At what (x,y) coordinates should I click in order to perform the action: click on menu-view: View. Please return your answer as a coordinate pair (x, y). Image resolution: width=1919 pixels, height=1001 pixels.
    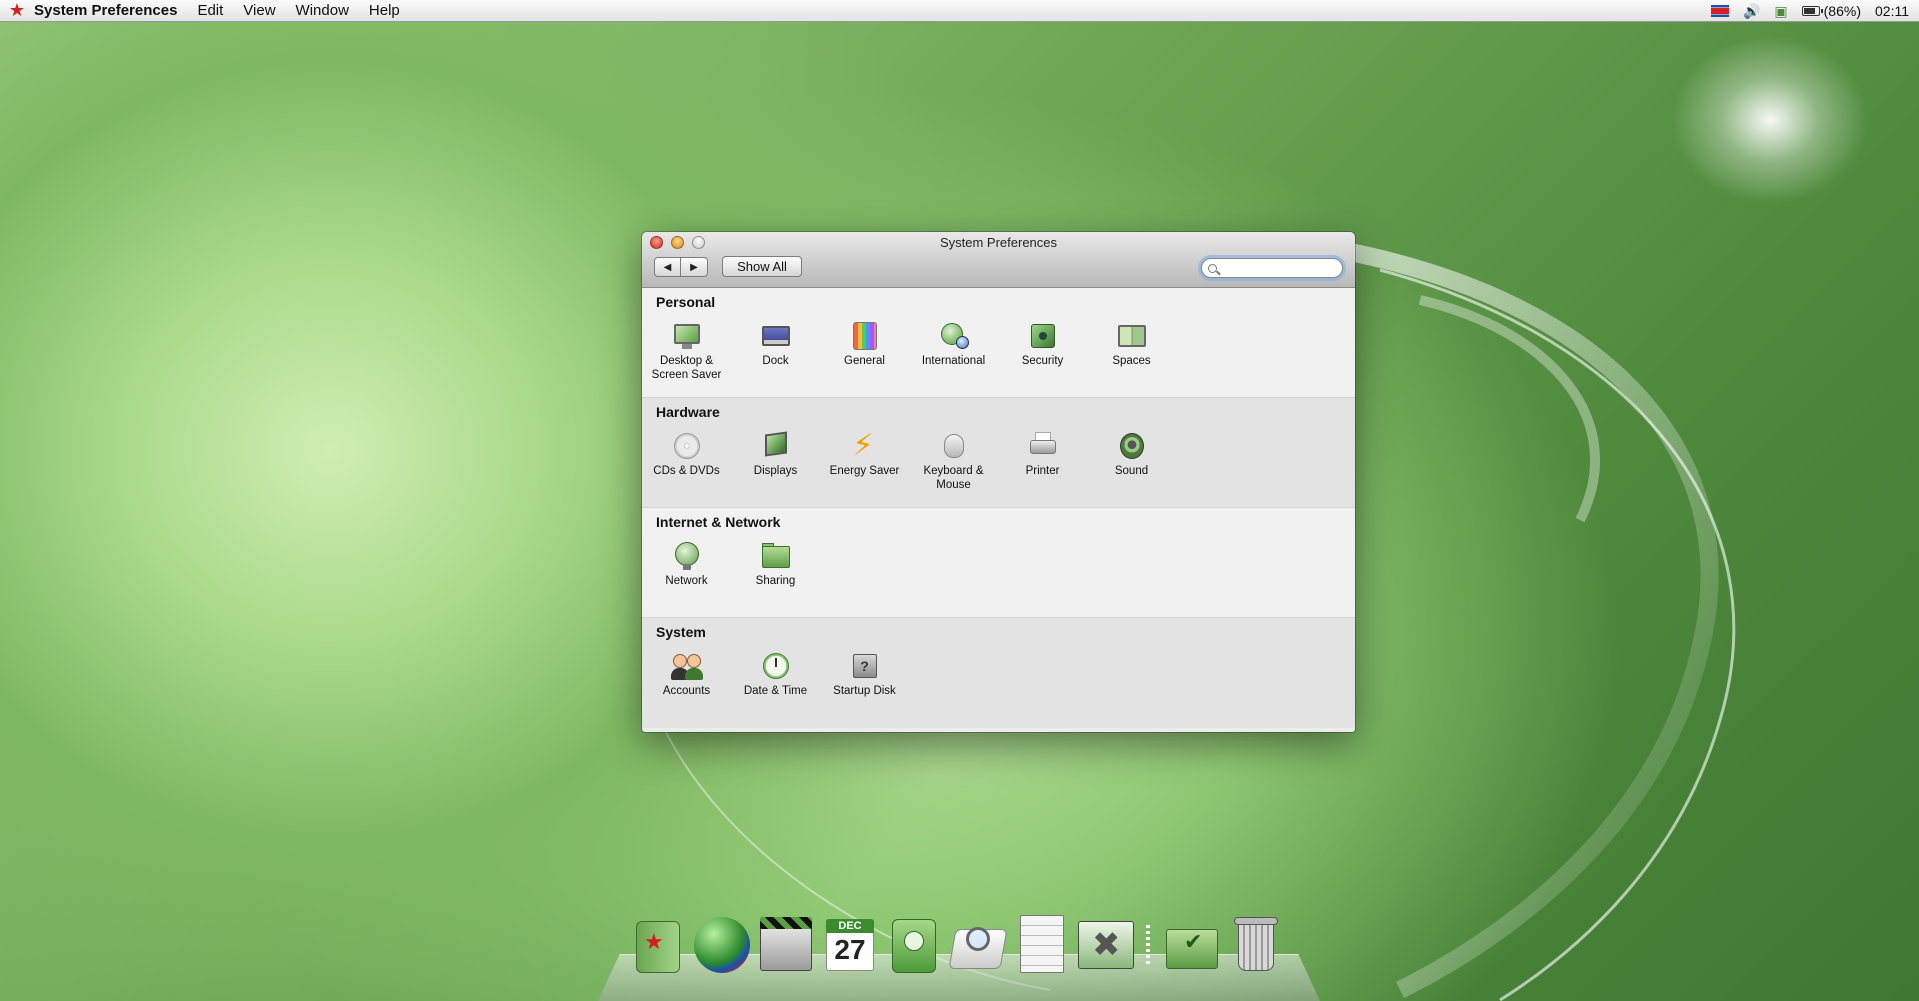
    Looking at the image, I should click on (259, 10).